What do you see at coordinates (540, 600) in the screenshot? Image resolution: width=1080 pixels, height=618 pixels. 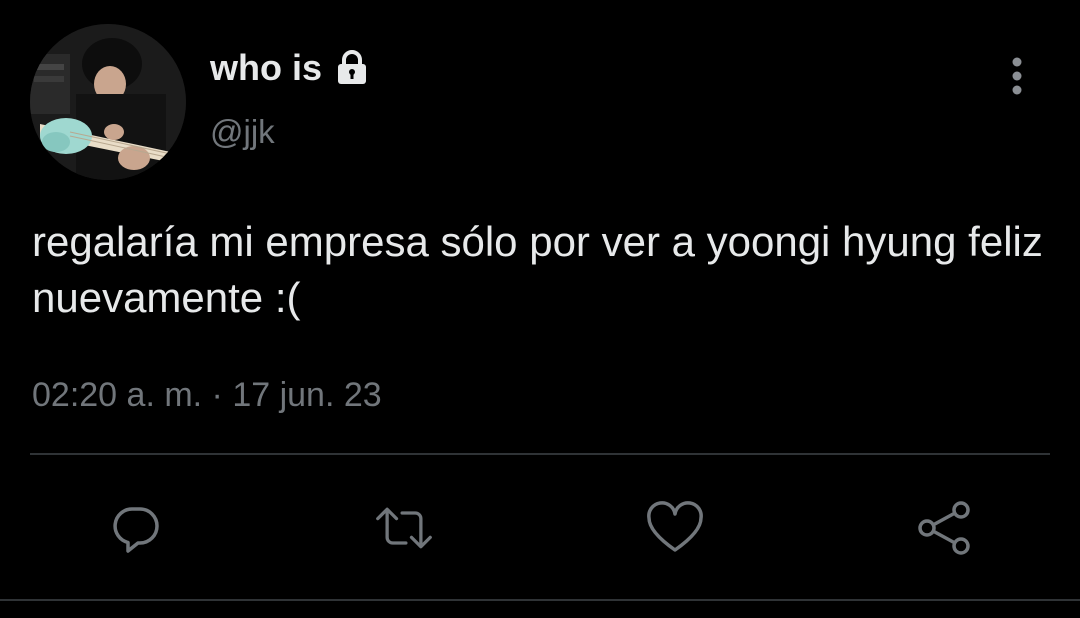 I see `bottom-divider` at bounding box center [540, 600].